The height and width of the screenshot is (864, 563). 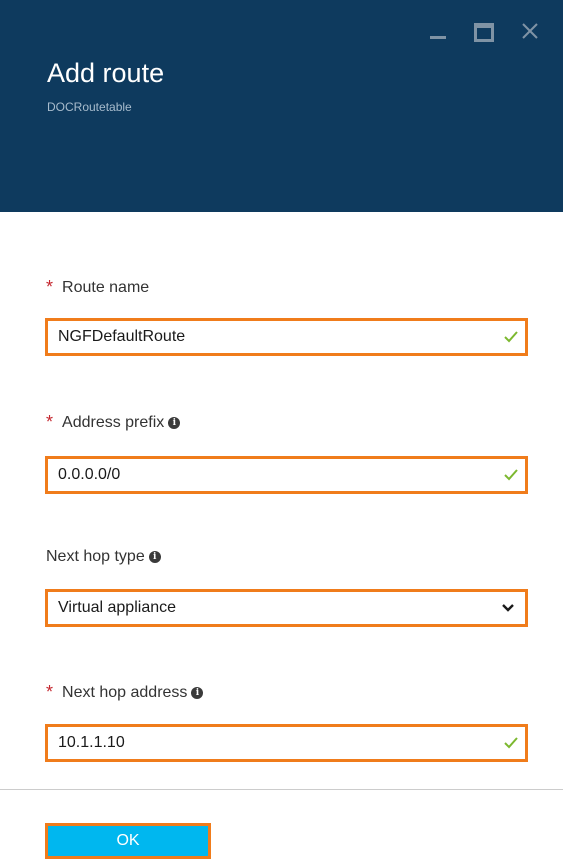 What do you see at coordinates (117, 607) in the screenshot?
I see `next-hop-type-value: Virtual appliance` at bounding box center [117, 607].